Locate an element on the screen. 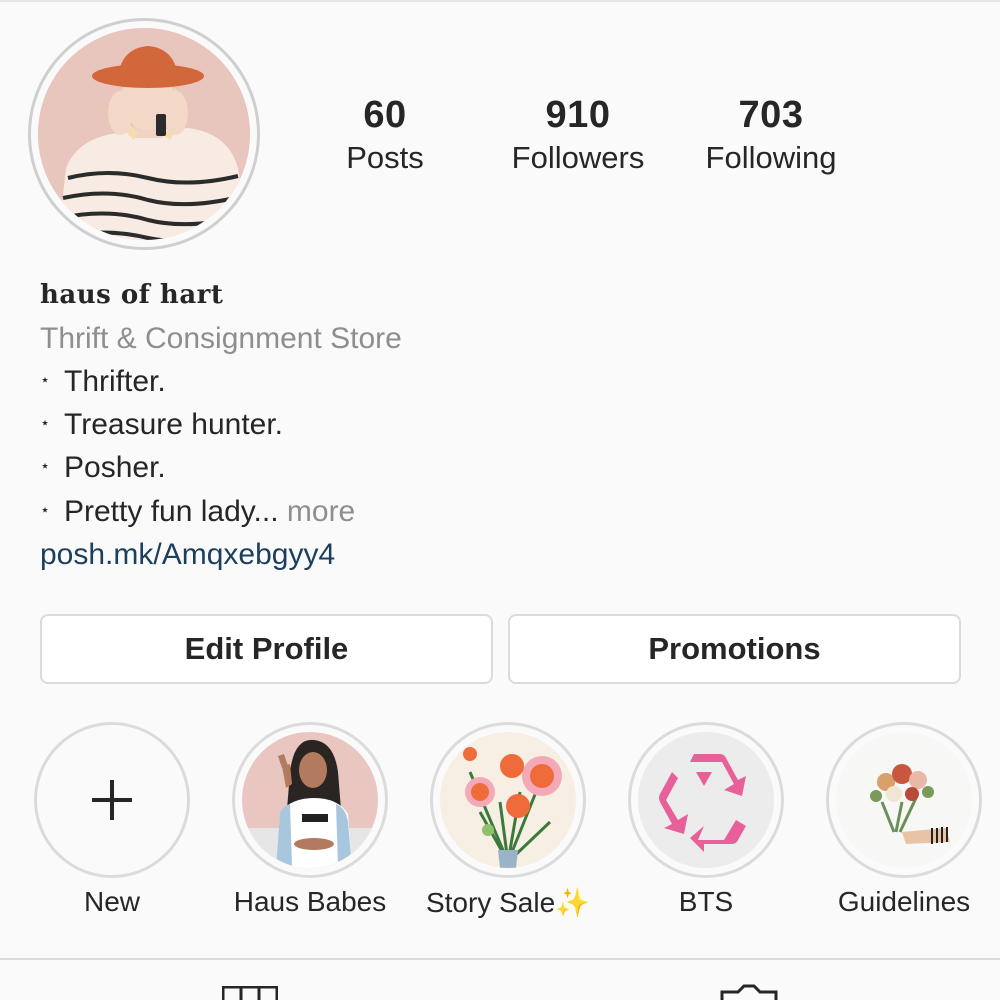 The image size is (1000, 1000). woman-illustration is located at coordinates (310, 800).